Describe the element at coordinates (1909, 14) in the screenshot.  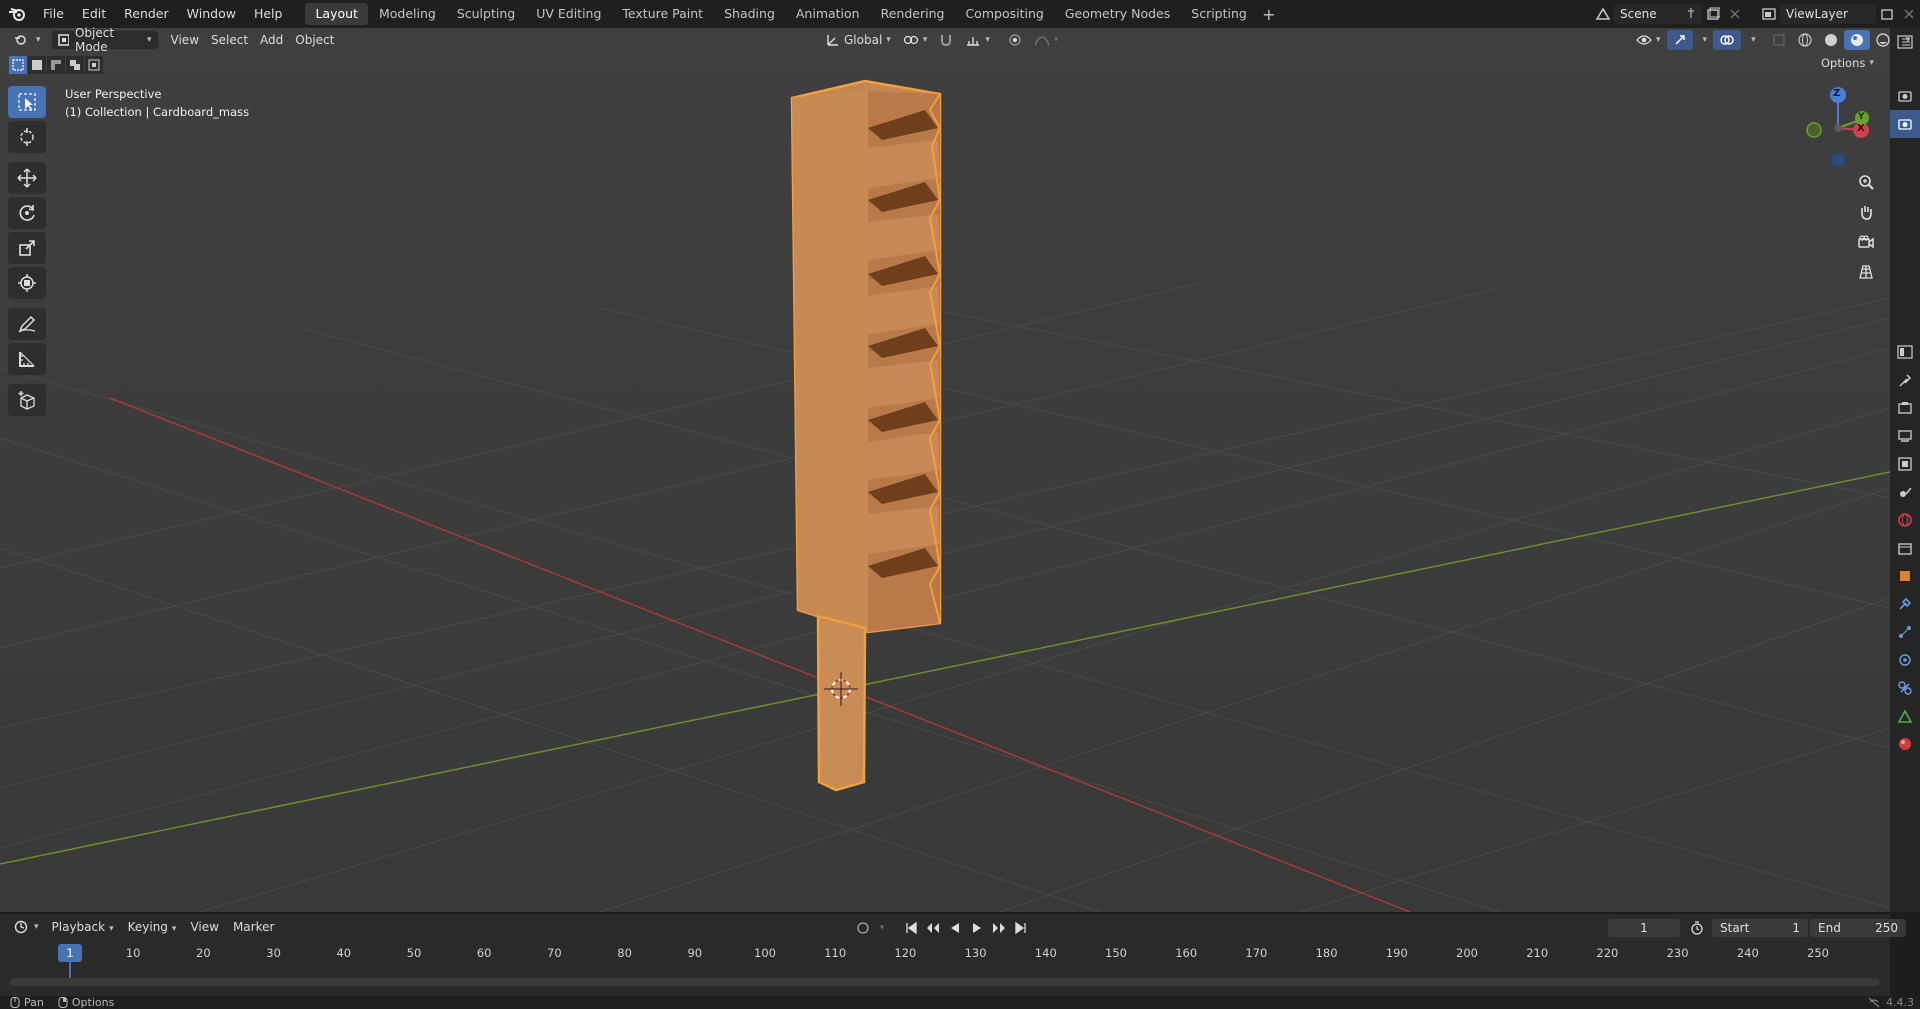
I see `remove-view-layer-icon` at that location.